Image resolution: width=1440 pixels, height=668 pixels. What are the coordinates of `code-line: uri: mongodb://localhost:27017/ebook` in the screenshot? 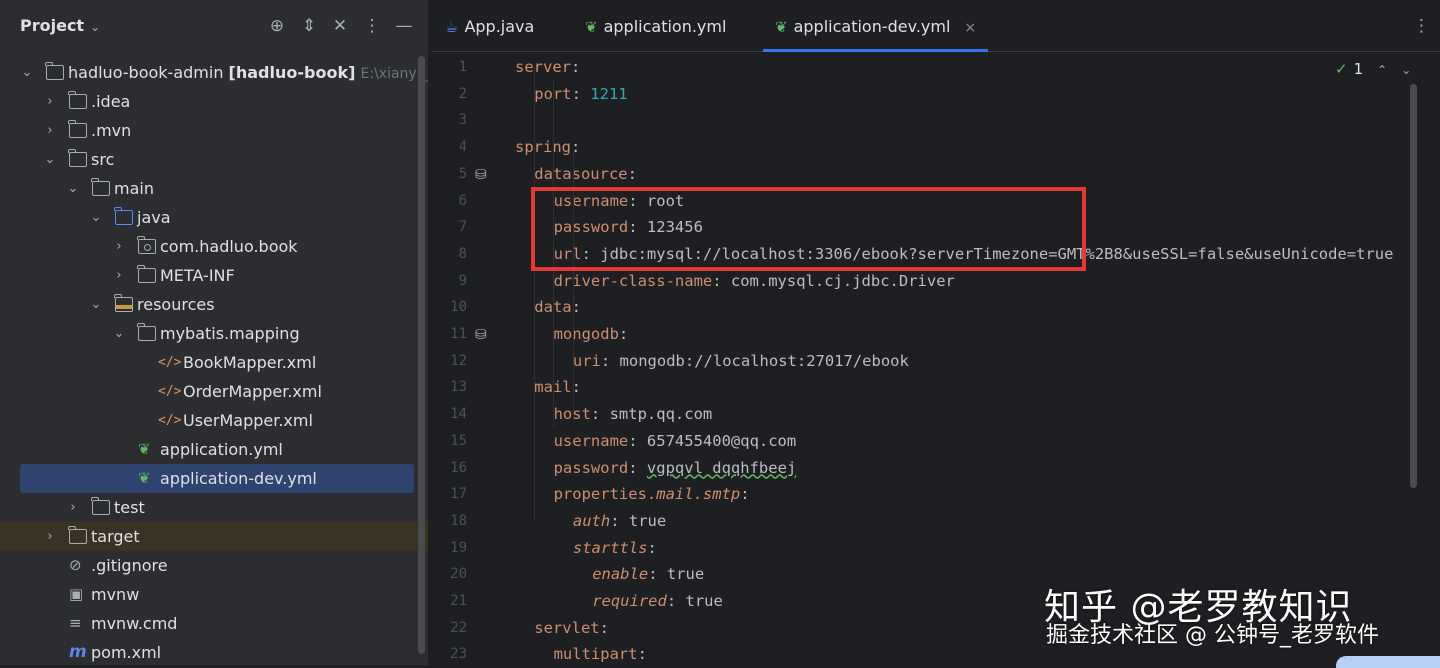 It's located at (741, 361).